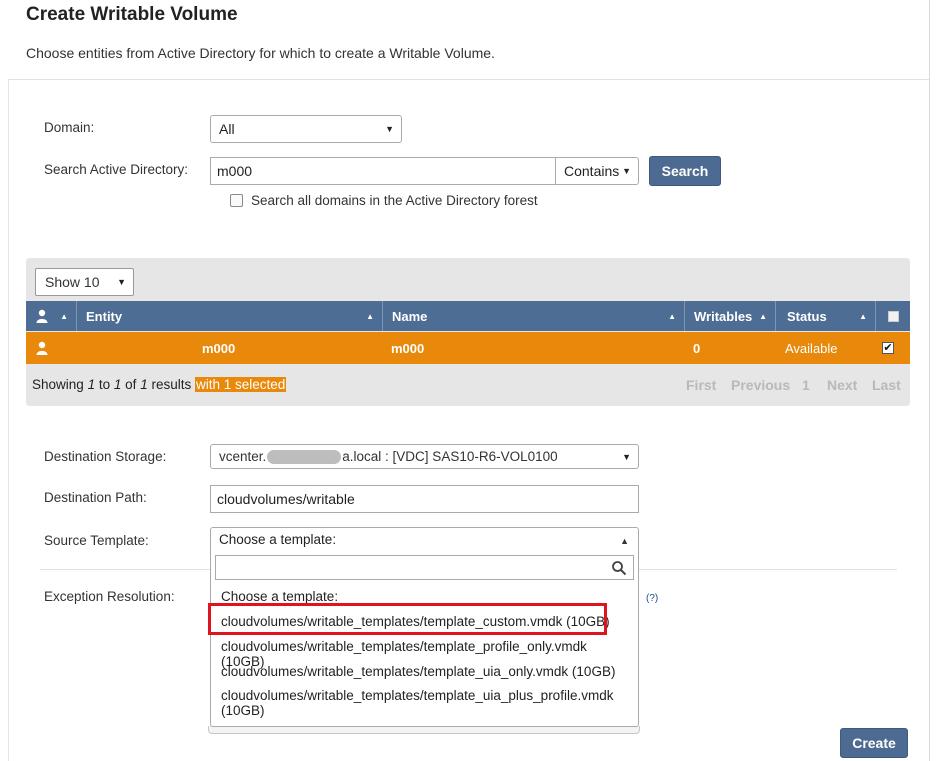 This screenshot has width=937, height=761. What do you see at coordinates (421, 596) in the screenshot?
I see `template-option: Choose a template:` at bounding box center [421, 596].